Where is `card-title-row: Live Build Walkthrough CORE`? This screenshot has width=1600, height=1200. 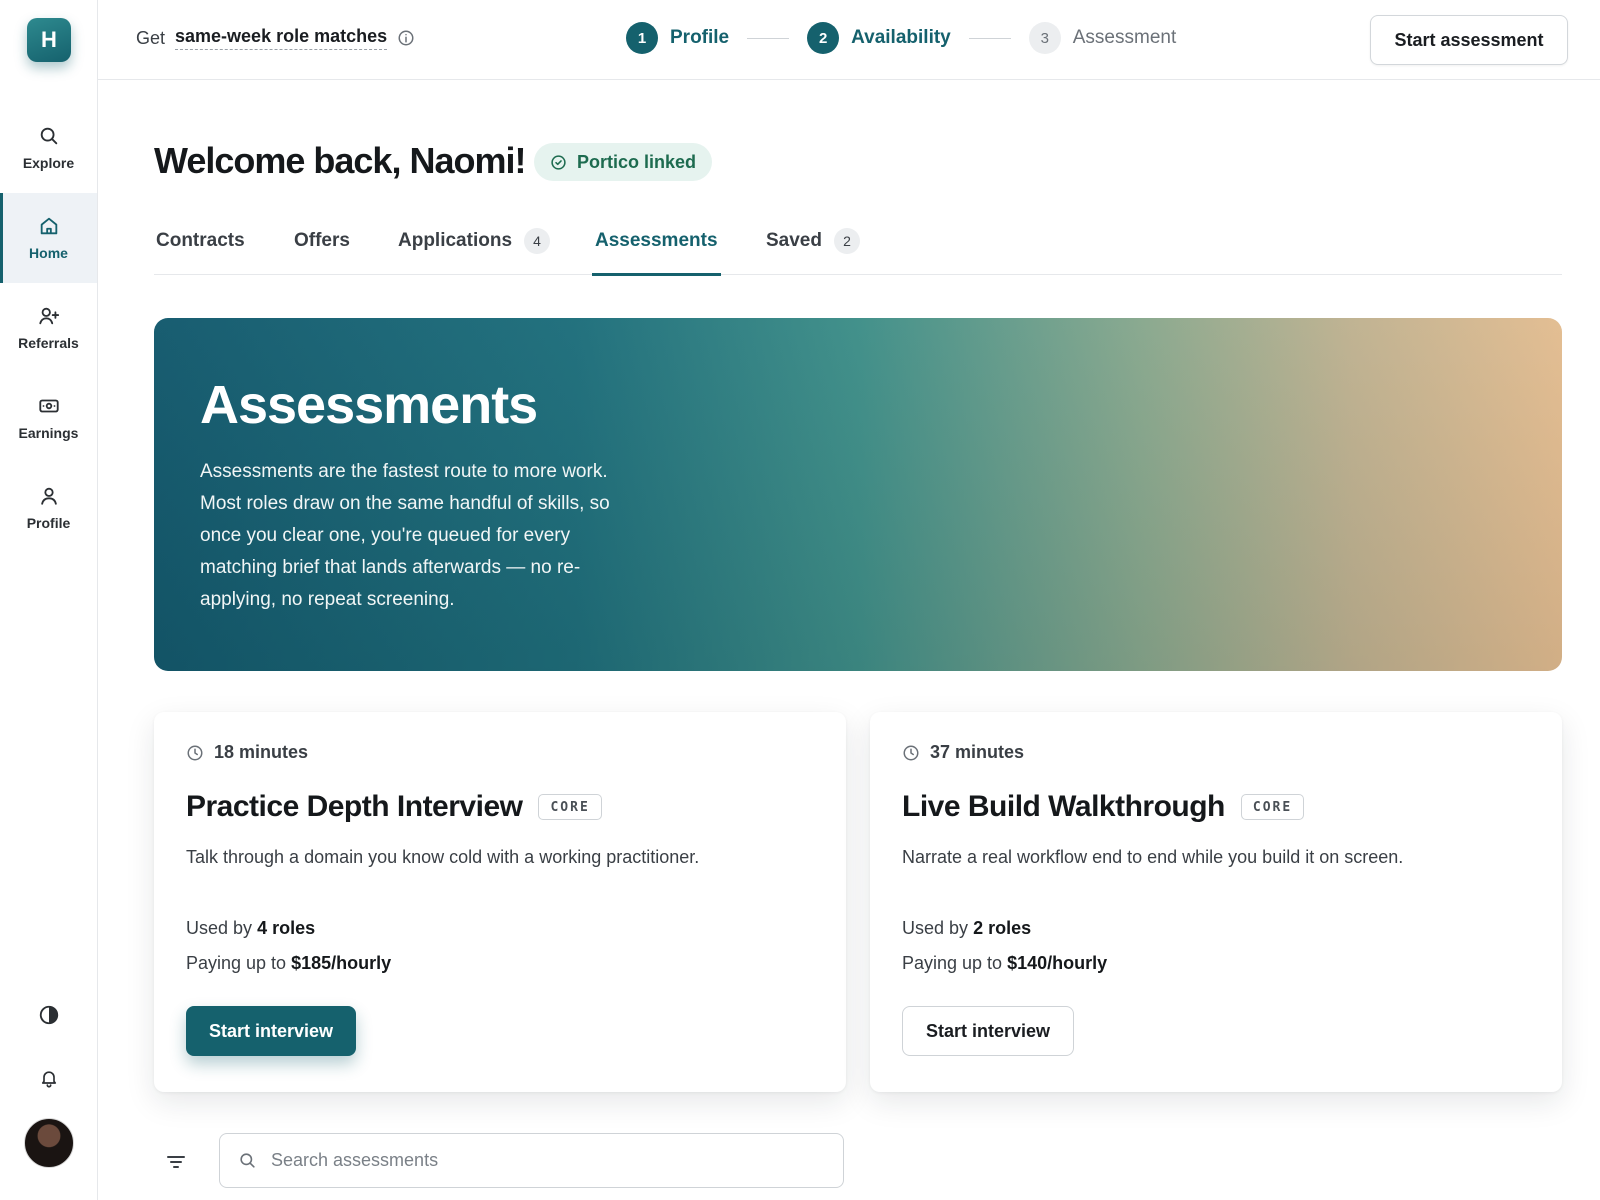 card-title-row: Live Build Walkthrough CORE is located at coordinates (1103, 807).